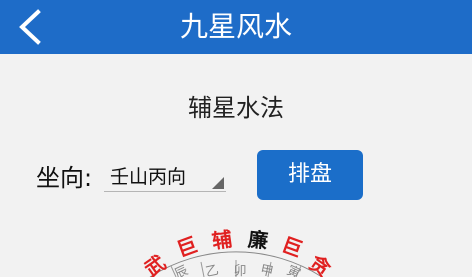 This screenshot has width=472, height=277. What do you see at coordinates (187, 247) in the screenshot?
I see `dial-label-ju-left: 巨` at bounding box center [187, 247].